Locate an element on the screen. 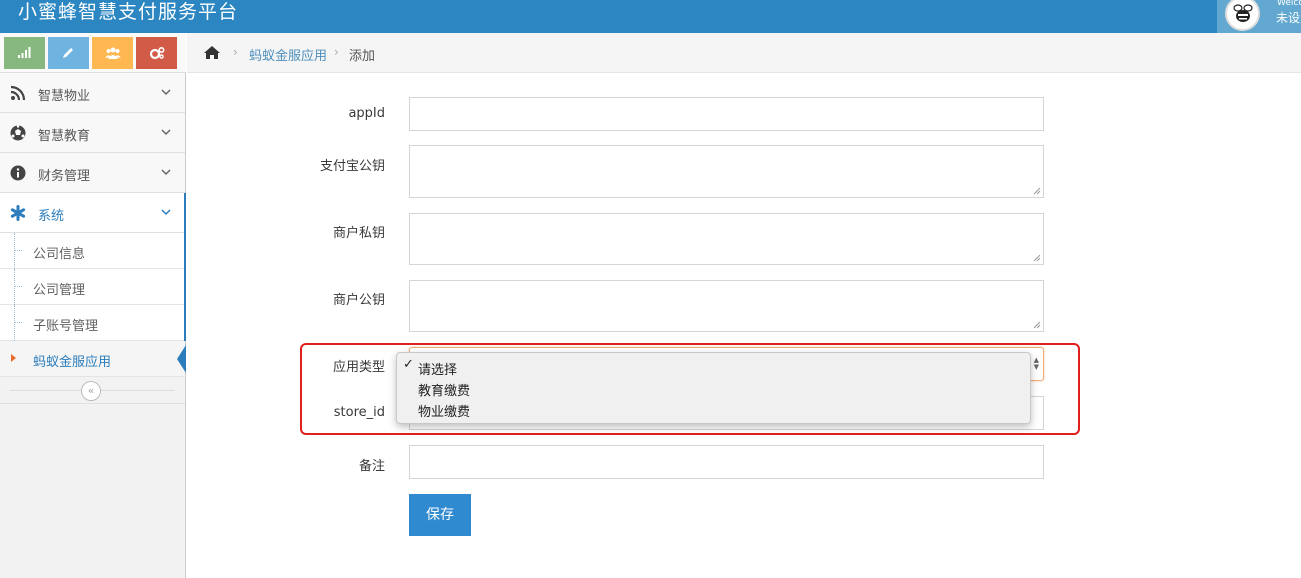 The width and height of the screenshot is (1301, 578). sidebar-subitem-company-info: 公司信息 is located at coordinates (93, 251).